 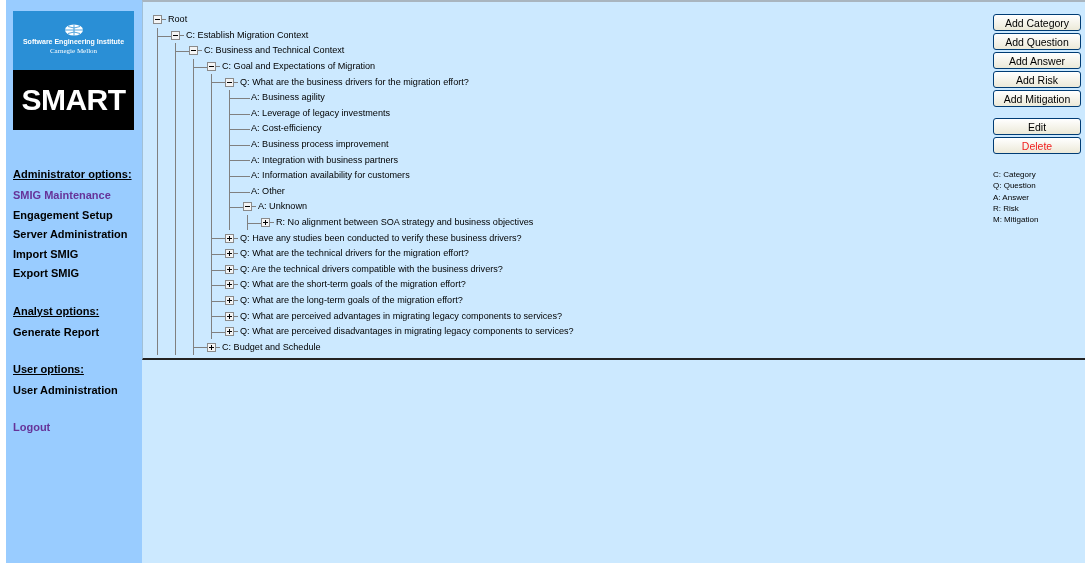 I want to click on nav-link: Server Administration, so click(x=70, y=235).